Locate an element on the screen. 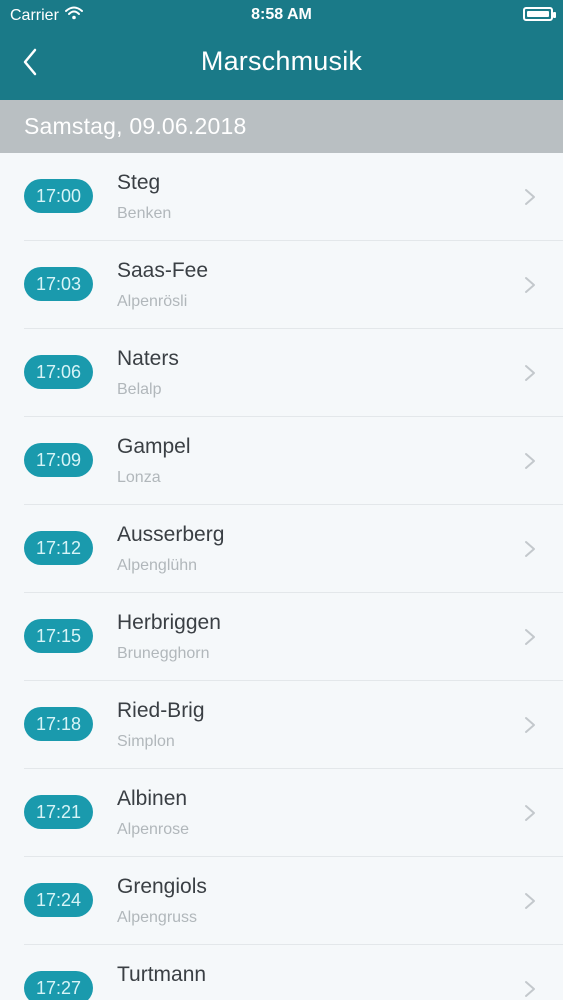  time-badge: 17:21 is located at coordinates (58, 812).